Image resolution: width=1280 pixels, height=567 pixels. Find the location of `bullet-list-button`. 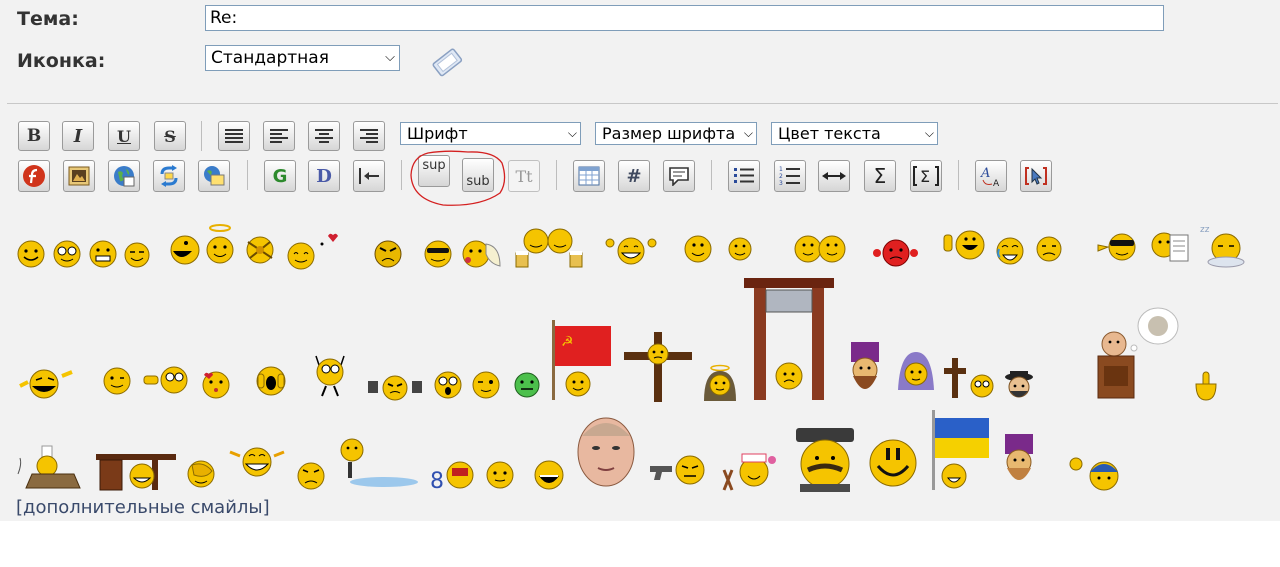

bullet-list-button is located at coordinates (744, 176).